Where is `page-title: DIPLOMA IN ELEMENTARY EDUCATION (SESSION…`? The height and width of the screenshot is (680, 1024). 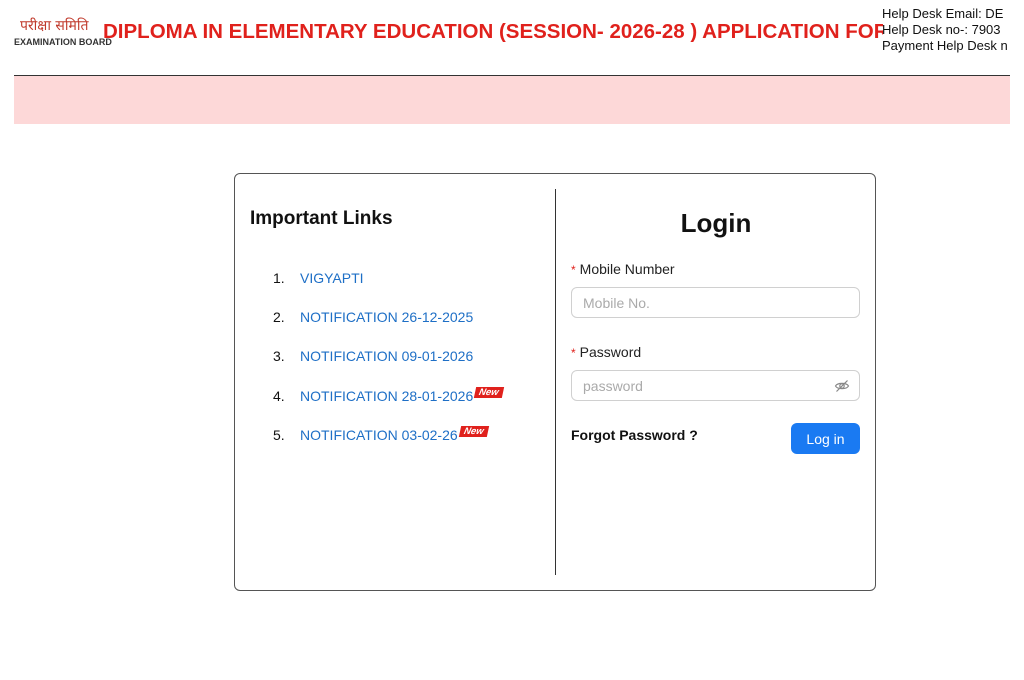
page-title: DIPLOMA IN ELEMENTARY EDUCATION (SESSION… is located at coordinates (493, 31).